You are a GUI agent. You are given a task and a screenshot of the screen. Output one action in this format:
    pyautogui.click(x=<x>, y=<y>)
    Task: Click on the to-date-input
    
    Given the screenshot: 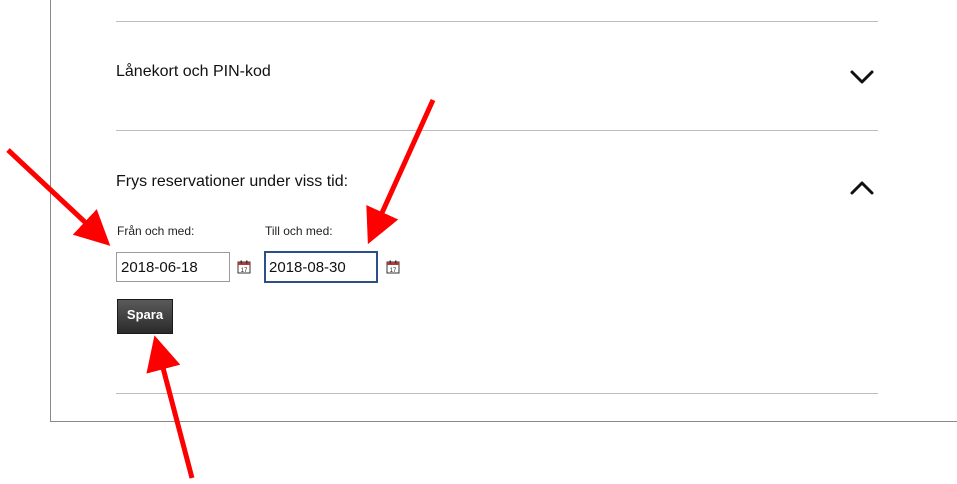 What is the action you would take?
    pyautogui.click(x=321, y=267)
    